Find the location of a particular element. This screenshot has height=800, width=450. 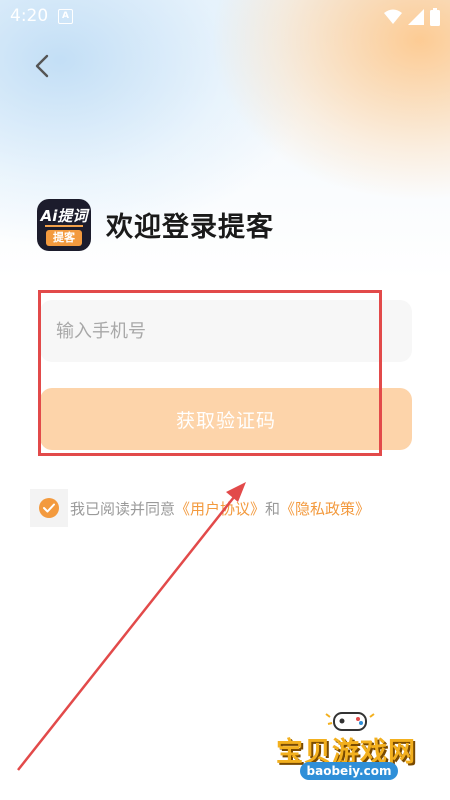

agreement-prefix: 我已阅读并同意 is located at coordinates (123, 508).